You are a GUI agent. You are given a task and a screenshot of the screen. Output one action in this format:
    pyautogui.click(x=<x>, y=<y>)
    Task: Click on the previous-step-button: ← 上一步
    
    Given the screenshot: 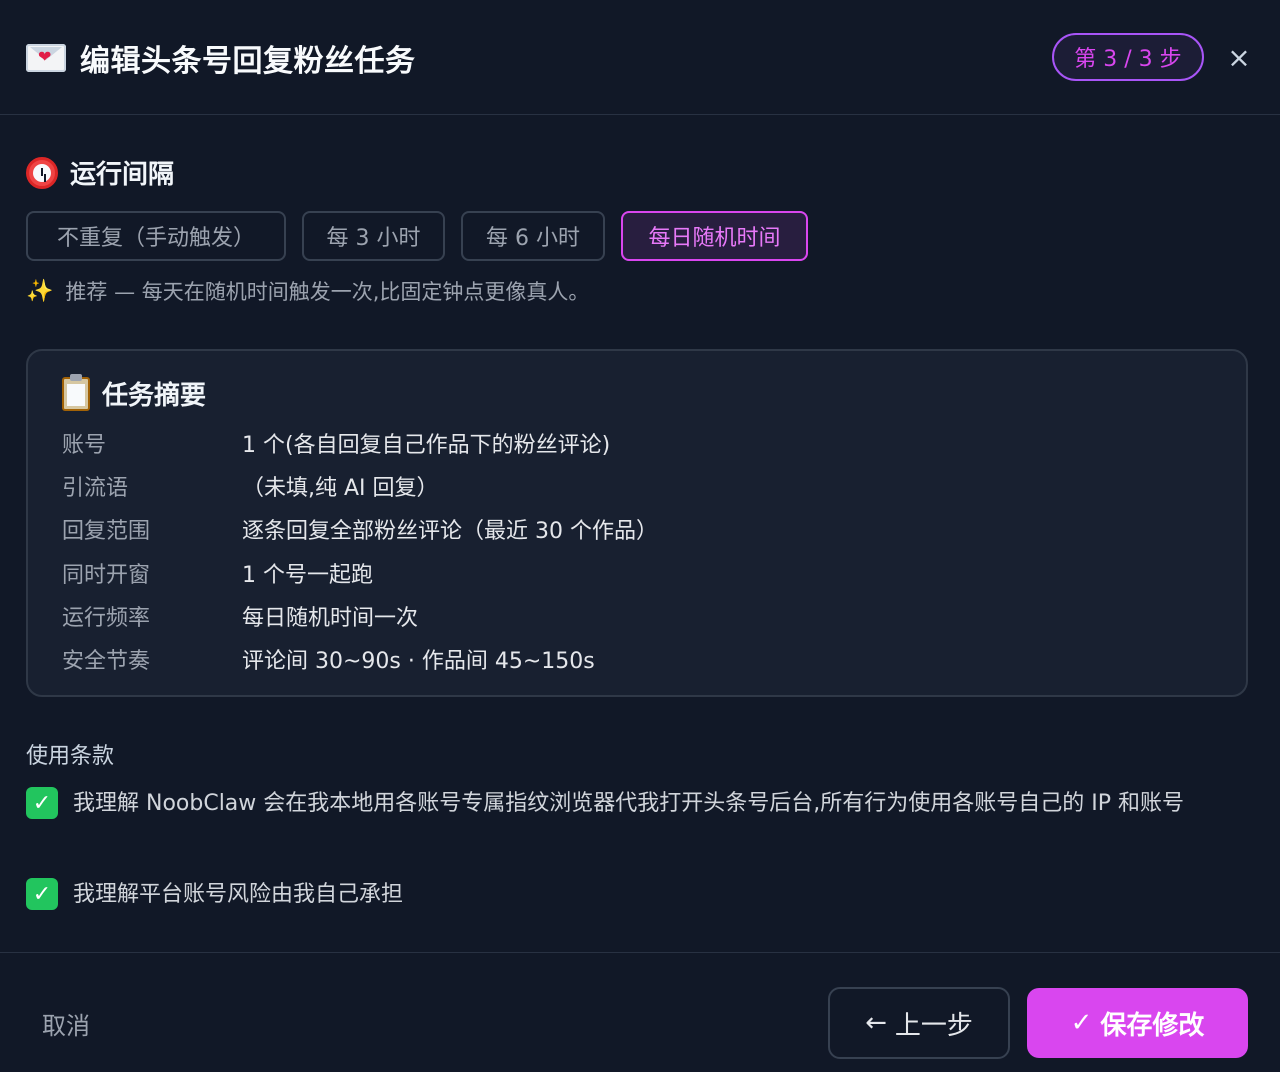 What is the action you would take?
    pyautogui.click(x=919, y=1023)
    